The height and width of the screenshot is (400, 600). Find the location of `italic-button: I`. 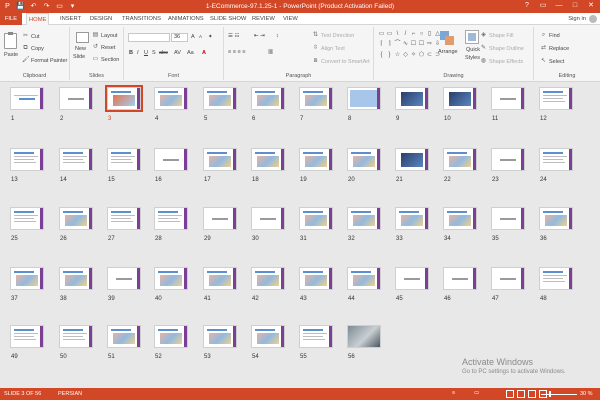

italic-button: I is located at coordinates (138, 53).